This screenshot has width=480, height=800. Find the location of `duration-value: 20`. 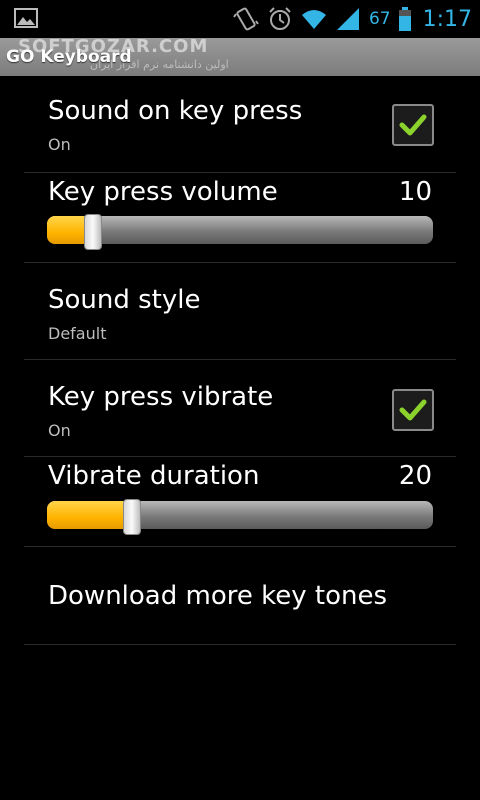

duration-value: 20 is located at coordinates (415, 476).